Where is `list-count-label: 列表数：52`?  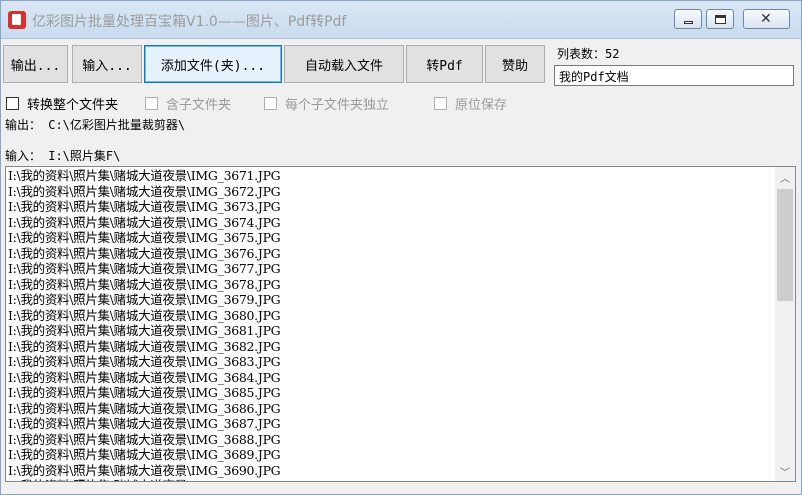 list-count-label: 列表数：52 is located at coordinates (588, 54).